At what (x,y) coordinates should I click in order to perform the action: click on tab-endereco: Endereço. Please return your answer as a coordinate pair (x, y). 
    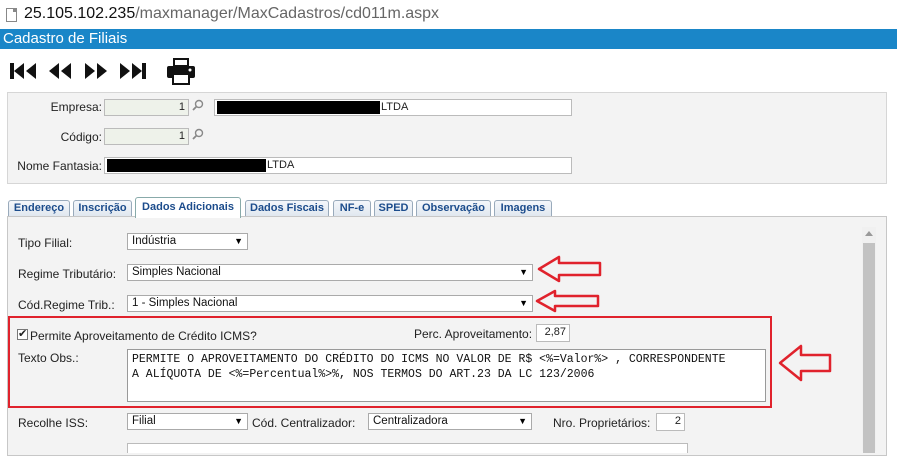
    Looking at the image, I should click on (39, 208).